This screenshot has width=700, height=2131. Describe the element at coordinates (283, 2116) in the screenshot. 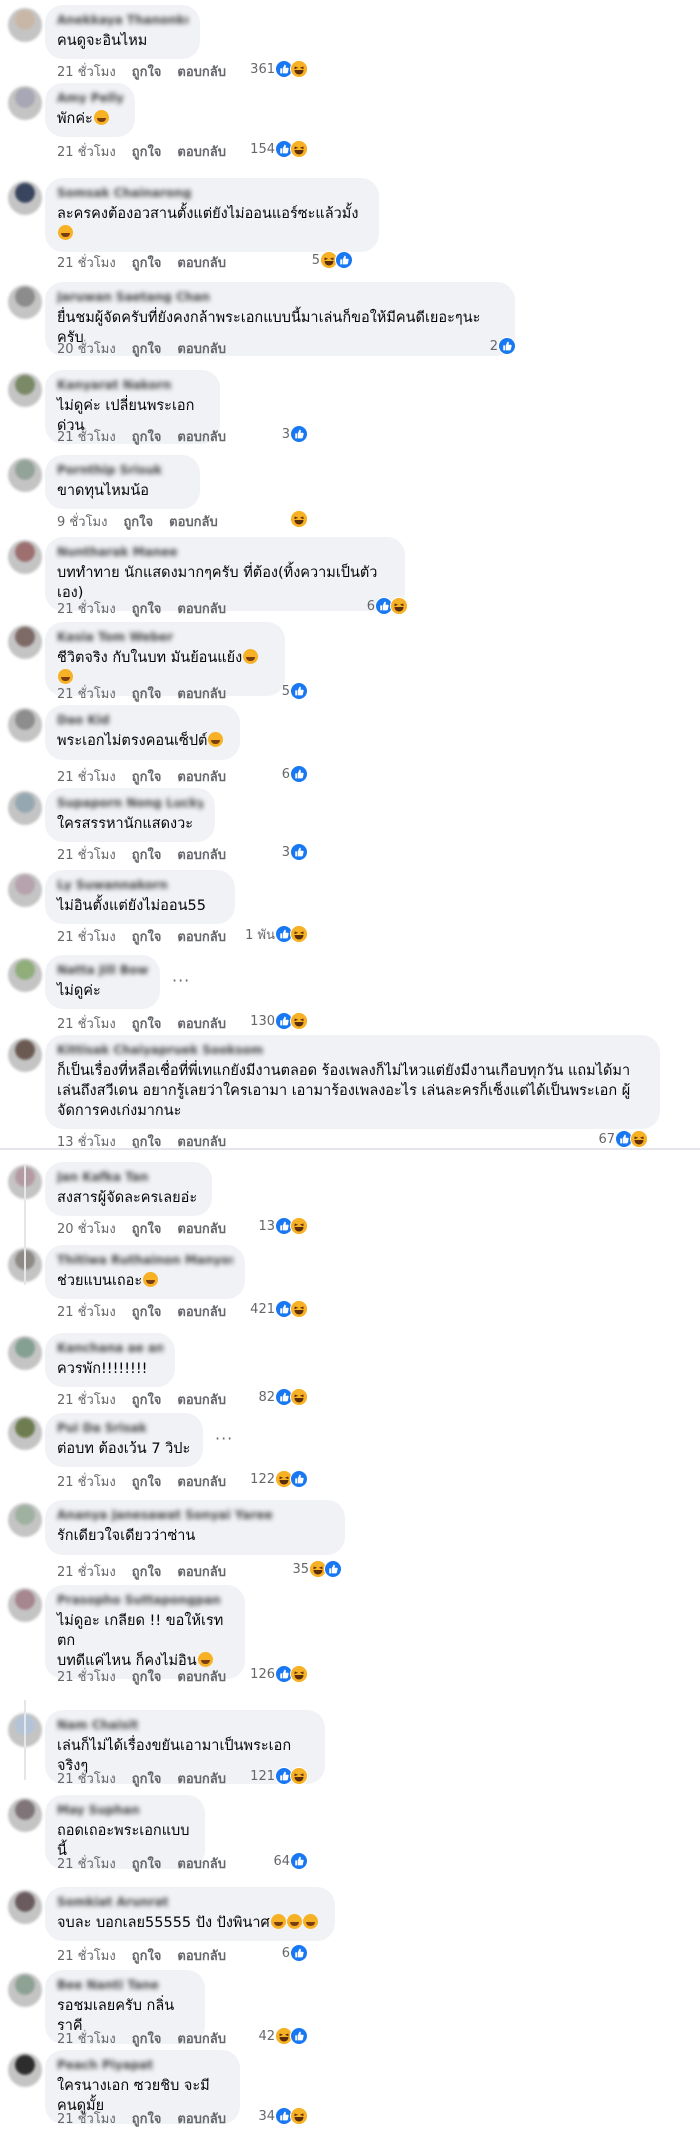

I see `reaction-summary: 34` at that location.